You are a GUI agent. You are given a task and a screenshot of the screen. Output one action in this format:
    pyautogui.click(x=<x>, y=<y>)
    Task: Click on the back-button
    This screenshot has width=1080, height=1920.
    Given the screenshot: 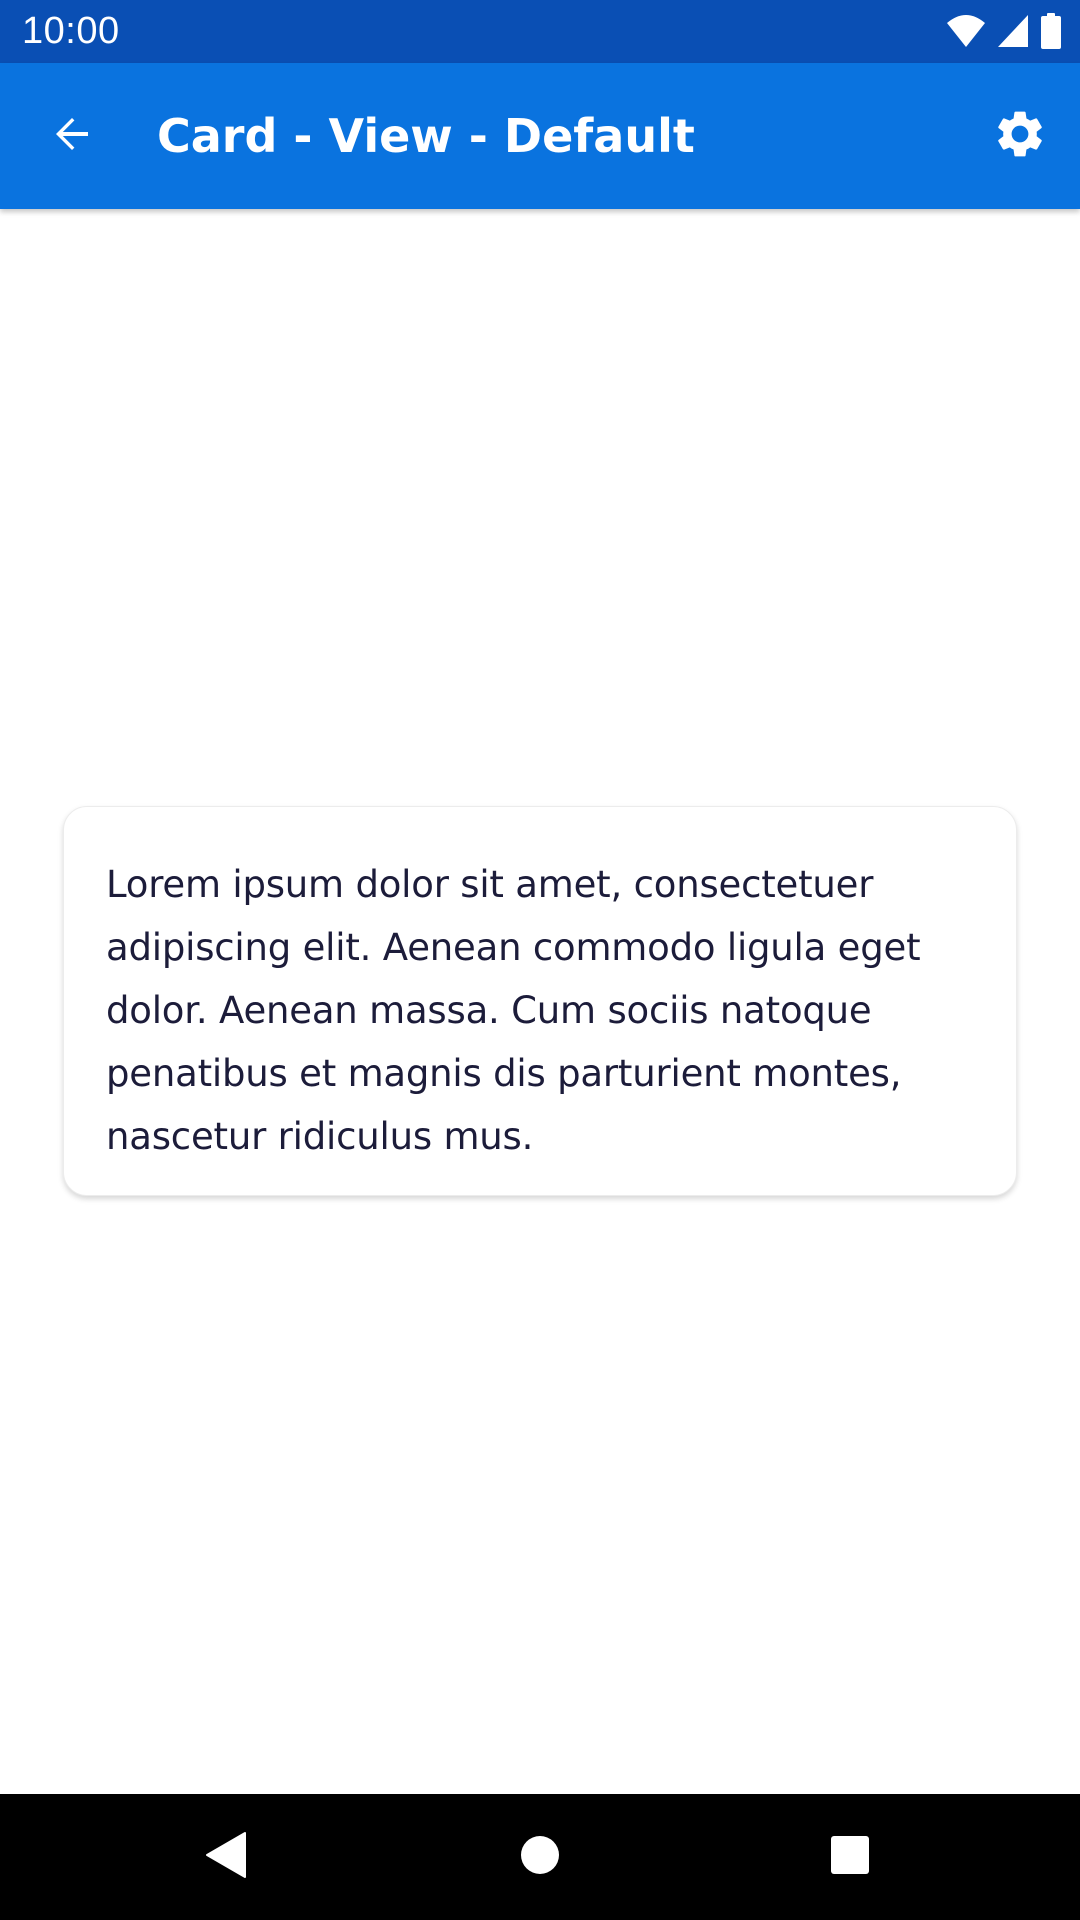 What is the action you would take?
    pyautogui.click(x=72, y=136)
    